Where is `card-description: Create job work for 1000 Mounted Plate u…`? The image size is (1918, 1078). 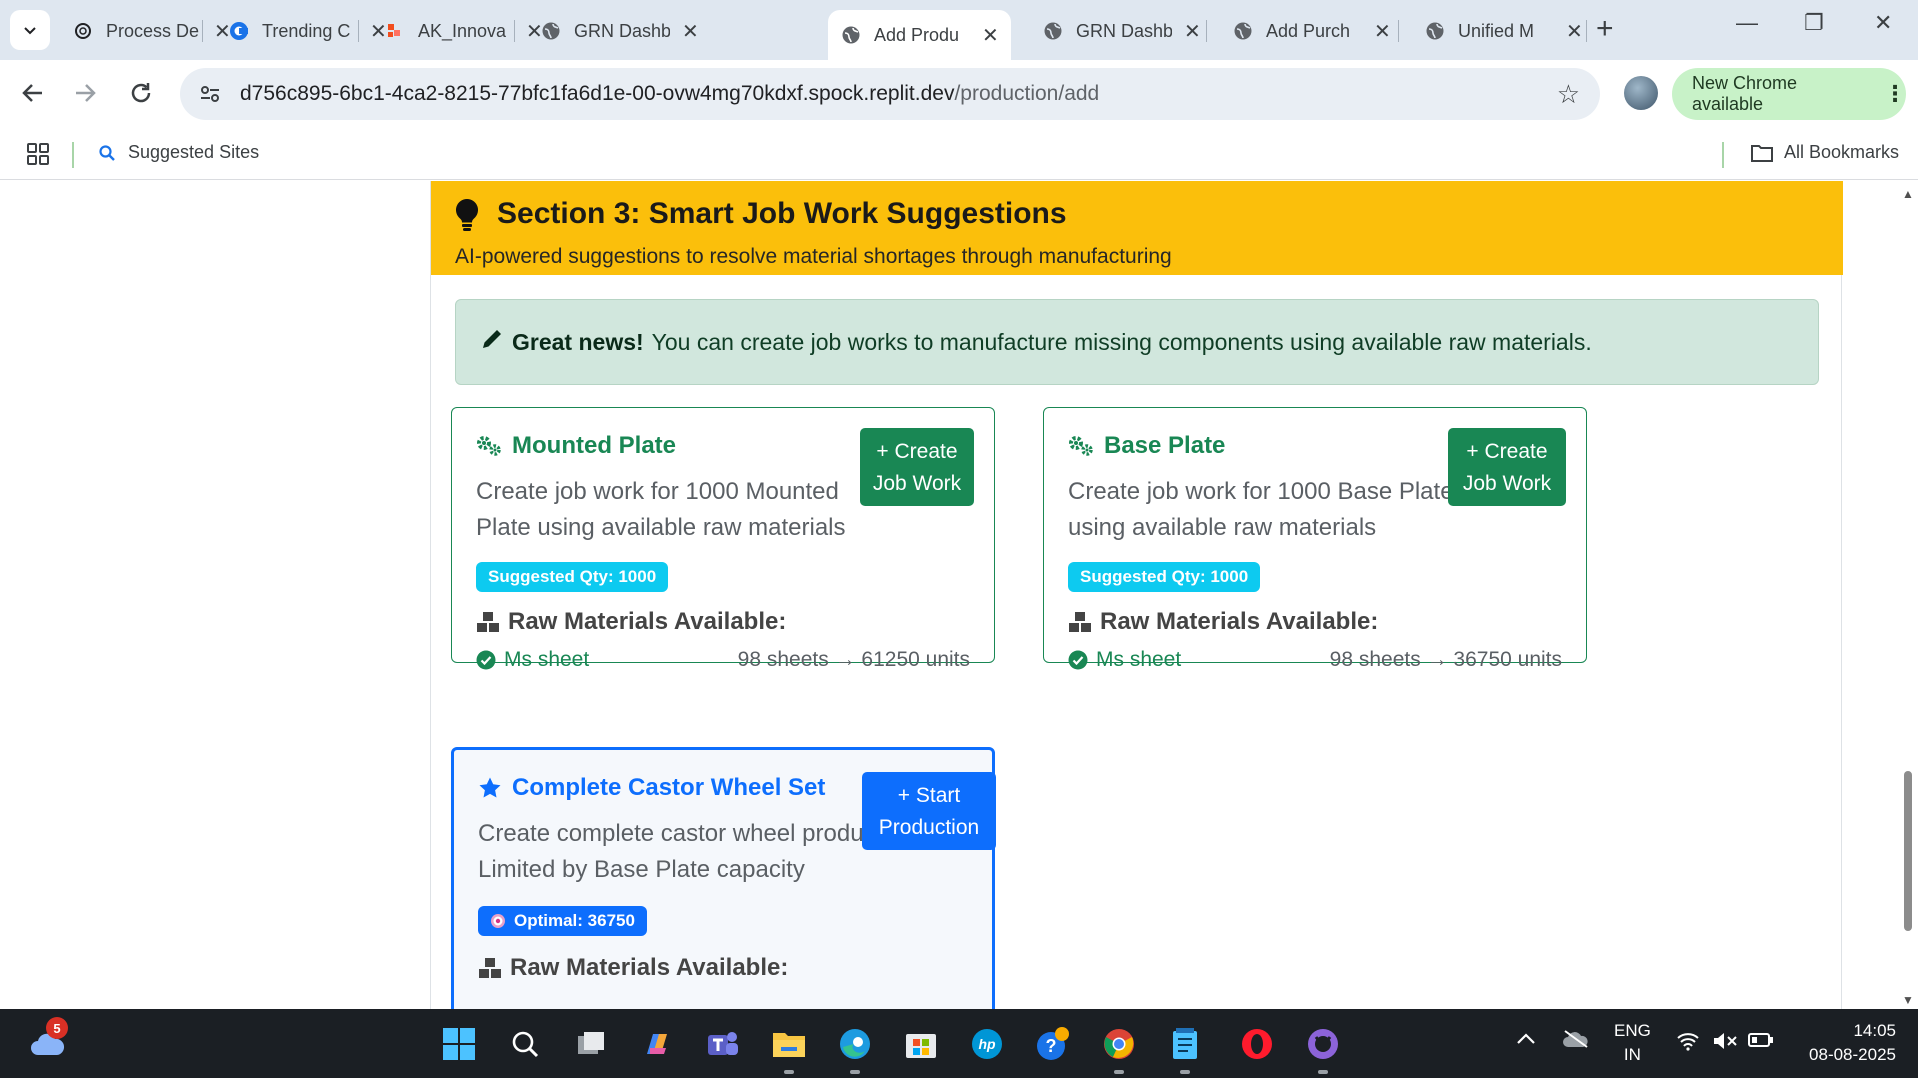 card-description: Create job work for 1000 Mounted Plate u… is located at coordinates (661, 509).